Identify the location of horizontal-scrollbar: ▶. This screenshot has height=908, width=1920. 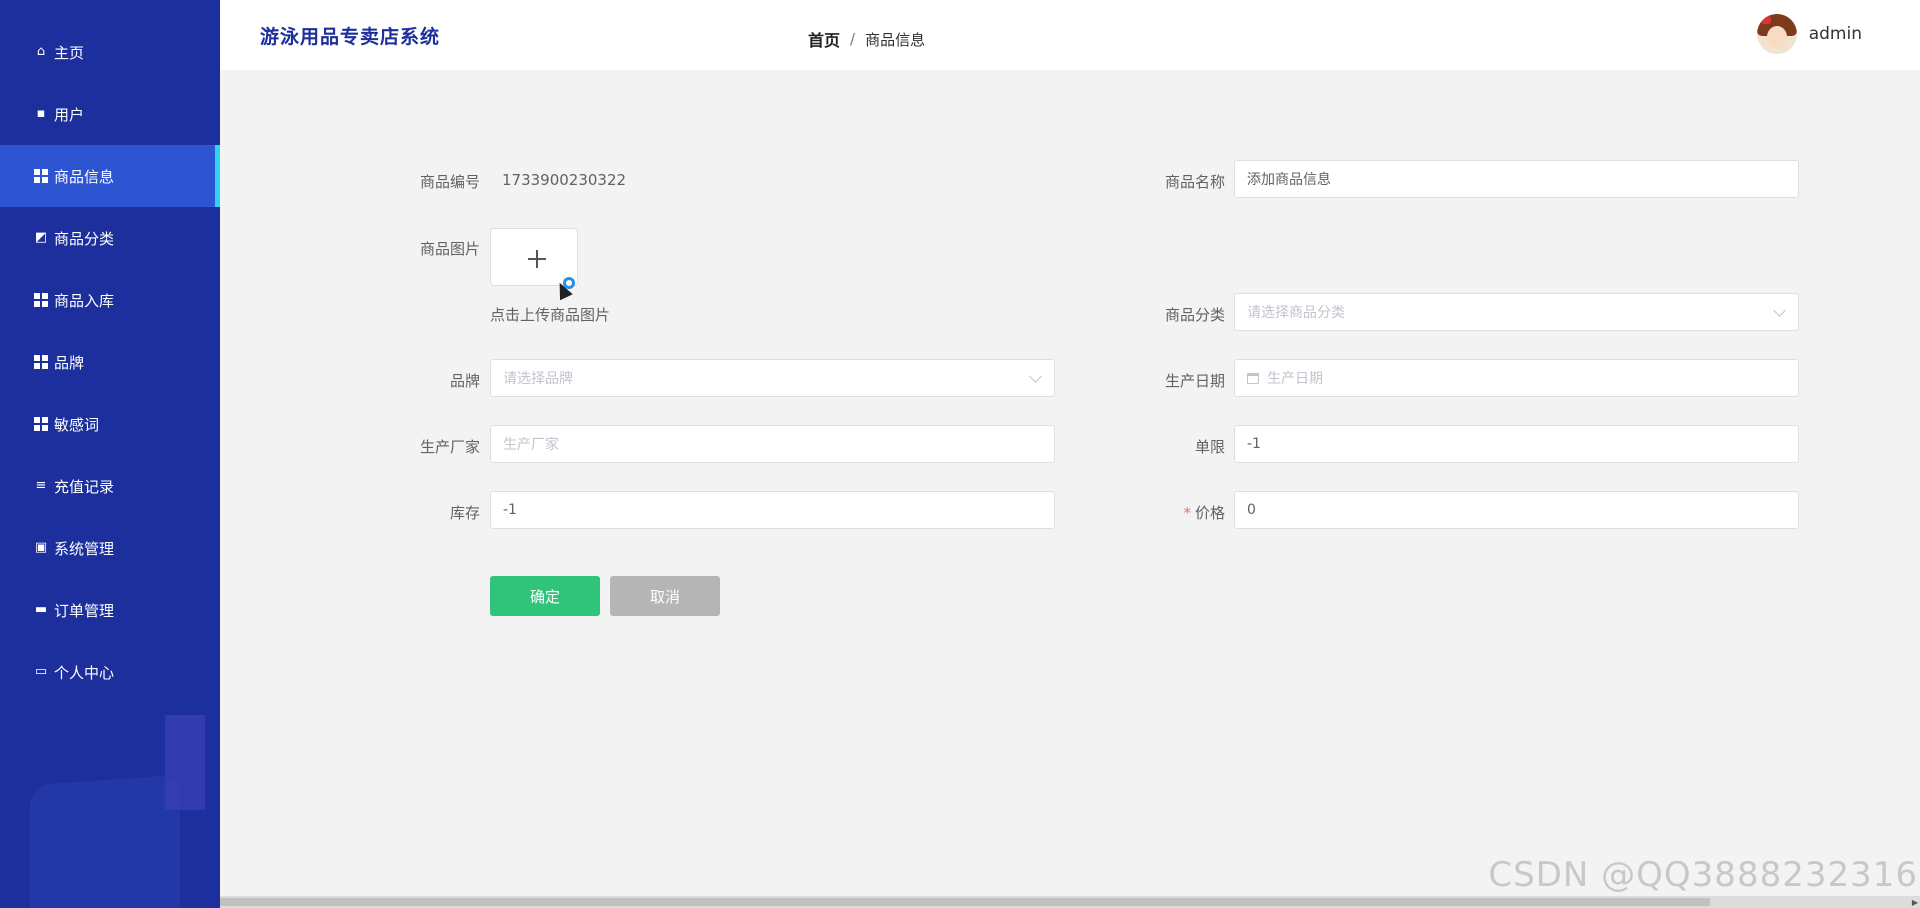
(1070, 902).